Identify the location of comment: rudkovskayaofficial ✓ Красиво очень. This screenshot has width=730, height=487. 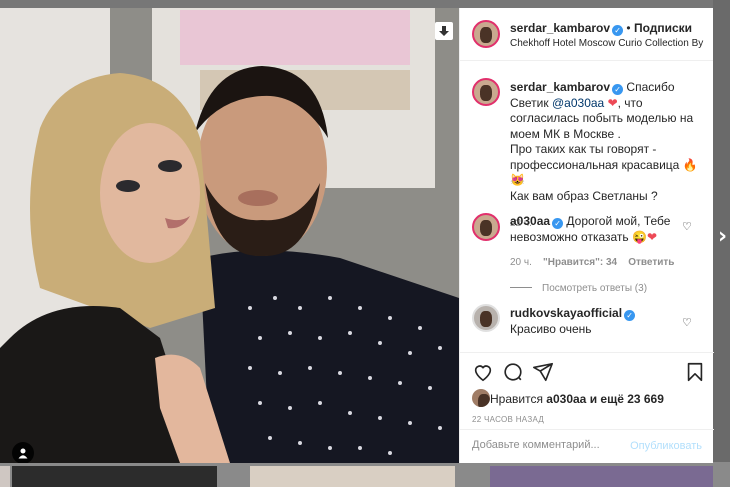
(595, 321).